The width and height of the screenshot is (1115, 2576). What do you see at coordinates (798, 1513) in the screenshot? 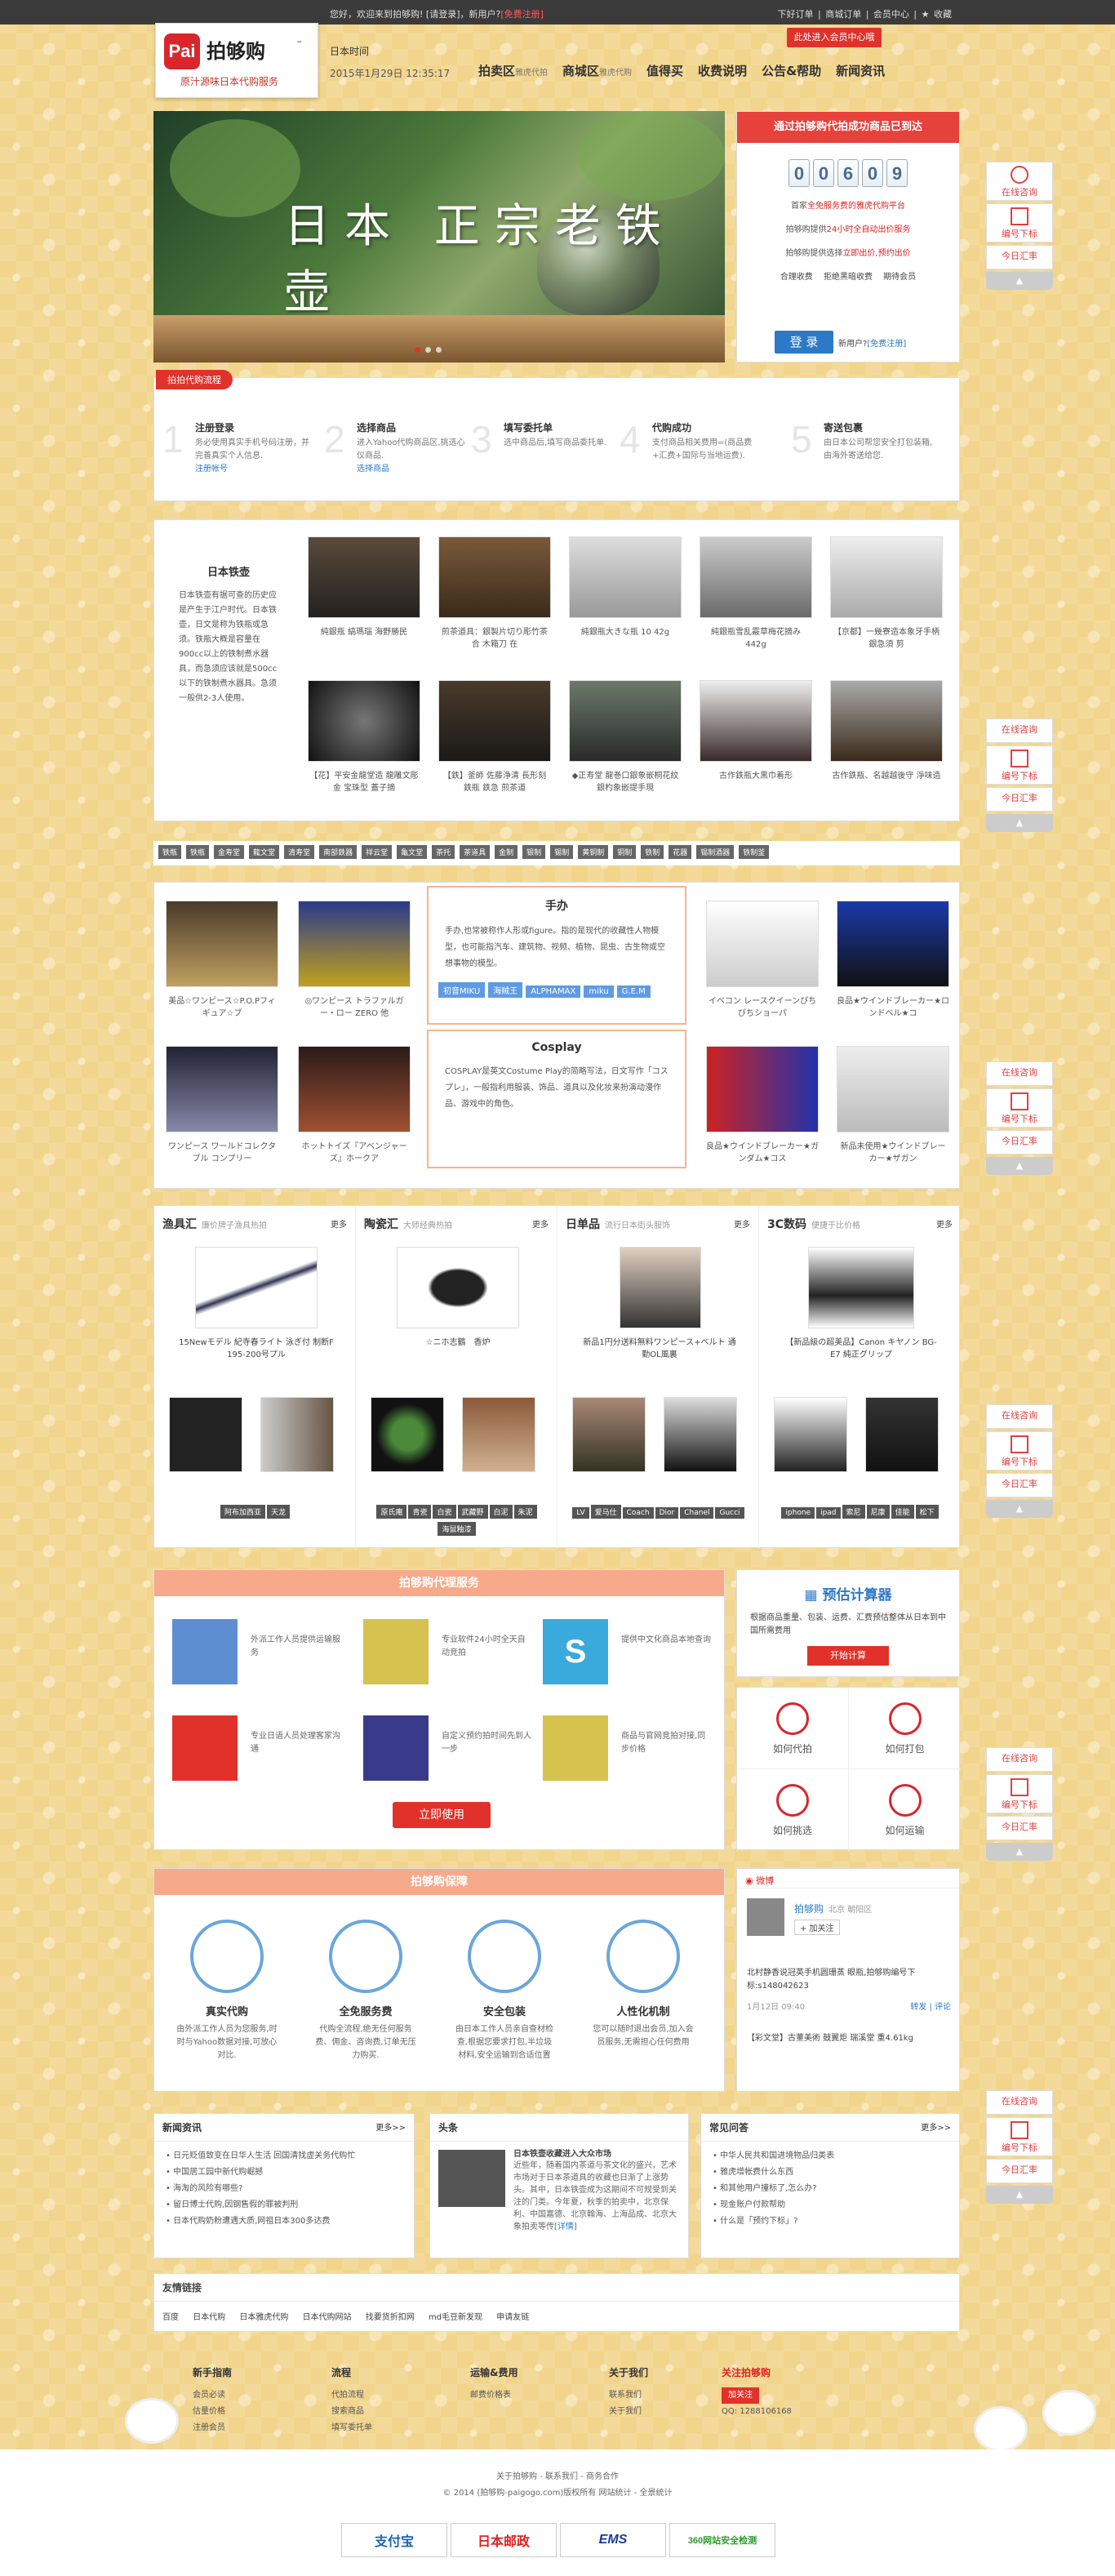
I see `tag: iphone` at bounding box center [798, 1513].